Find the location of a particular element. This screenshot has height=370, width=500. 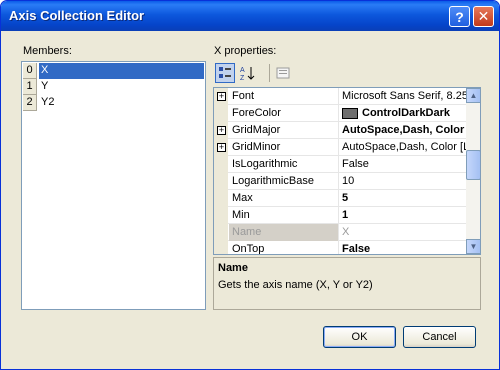

property-name: OnTop is located at coordinates (284, 247).